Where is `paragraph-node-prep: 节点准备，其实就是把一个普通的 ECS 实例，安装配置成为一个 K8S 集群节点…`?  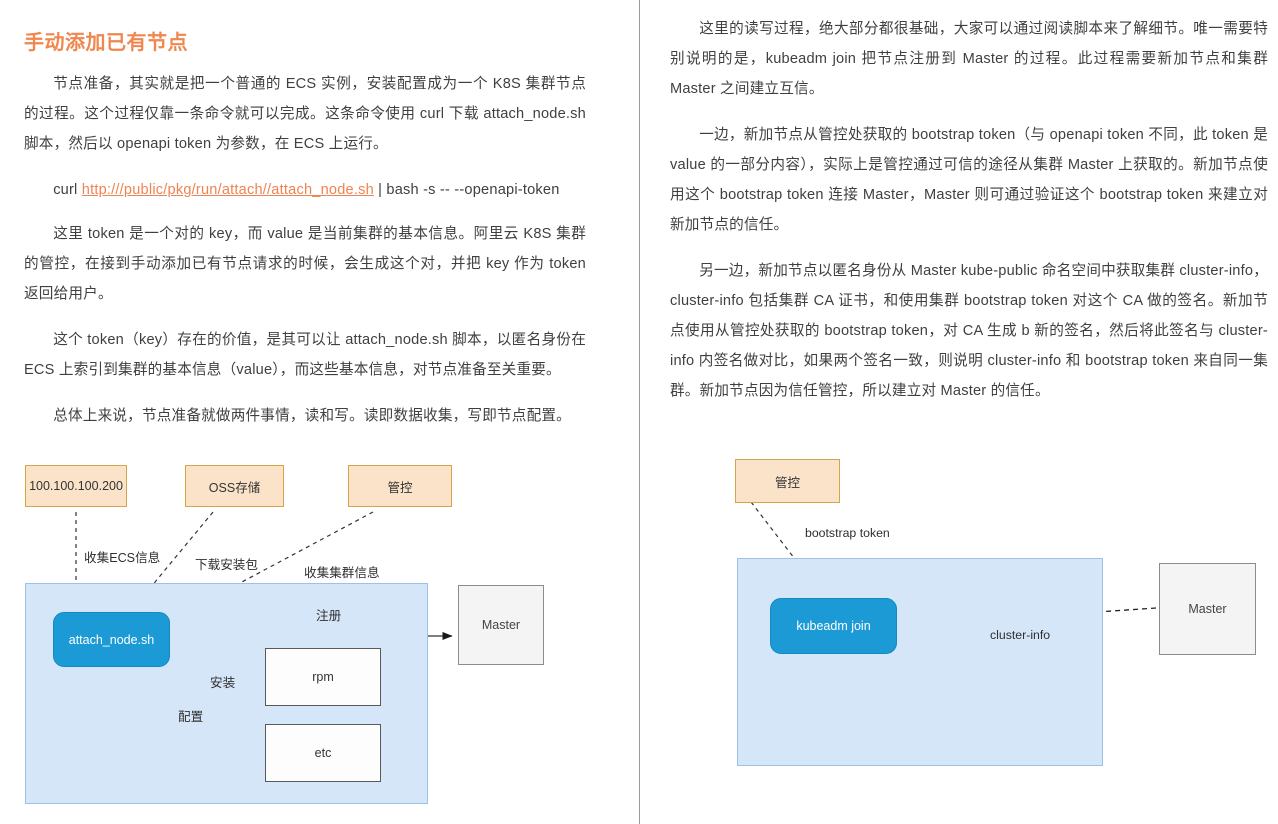 paragraph-node-prep: 节点准备，其实就是把一个普通的 ECS 实例，安装配置成为一个 K8S 集群节点… is located at coordinates (305, 114).